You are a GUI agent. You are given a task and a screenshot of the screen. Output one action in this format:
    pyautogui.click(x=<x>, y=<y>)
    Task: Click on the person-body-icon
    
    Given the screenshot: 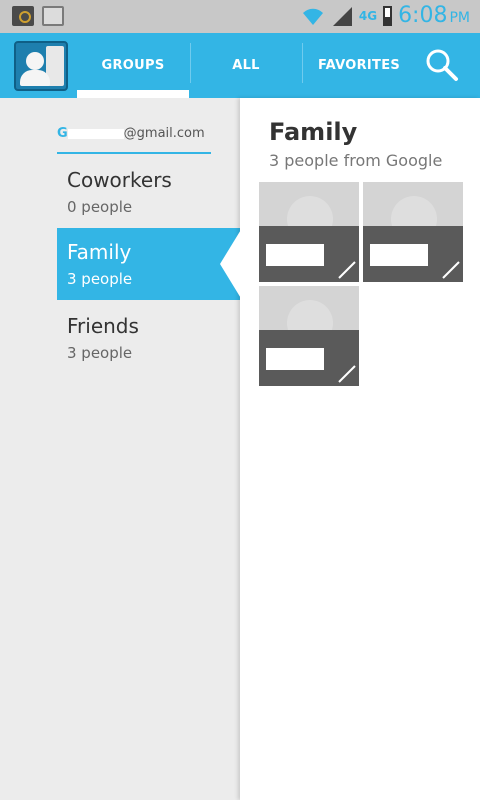 What is the action you would take?
    pyautogui.click(x=35, y=78)
    